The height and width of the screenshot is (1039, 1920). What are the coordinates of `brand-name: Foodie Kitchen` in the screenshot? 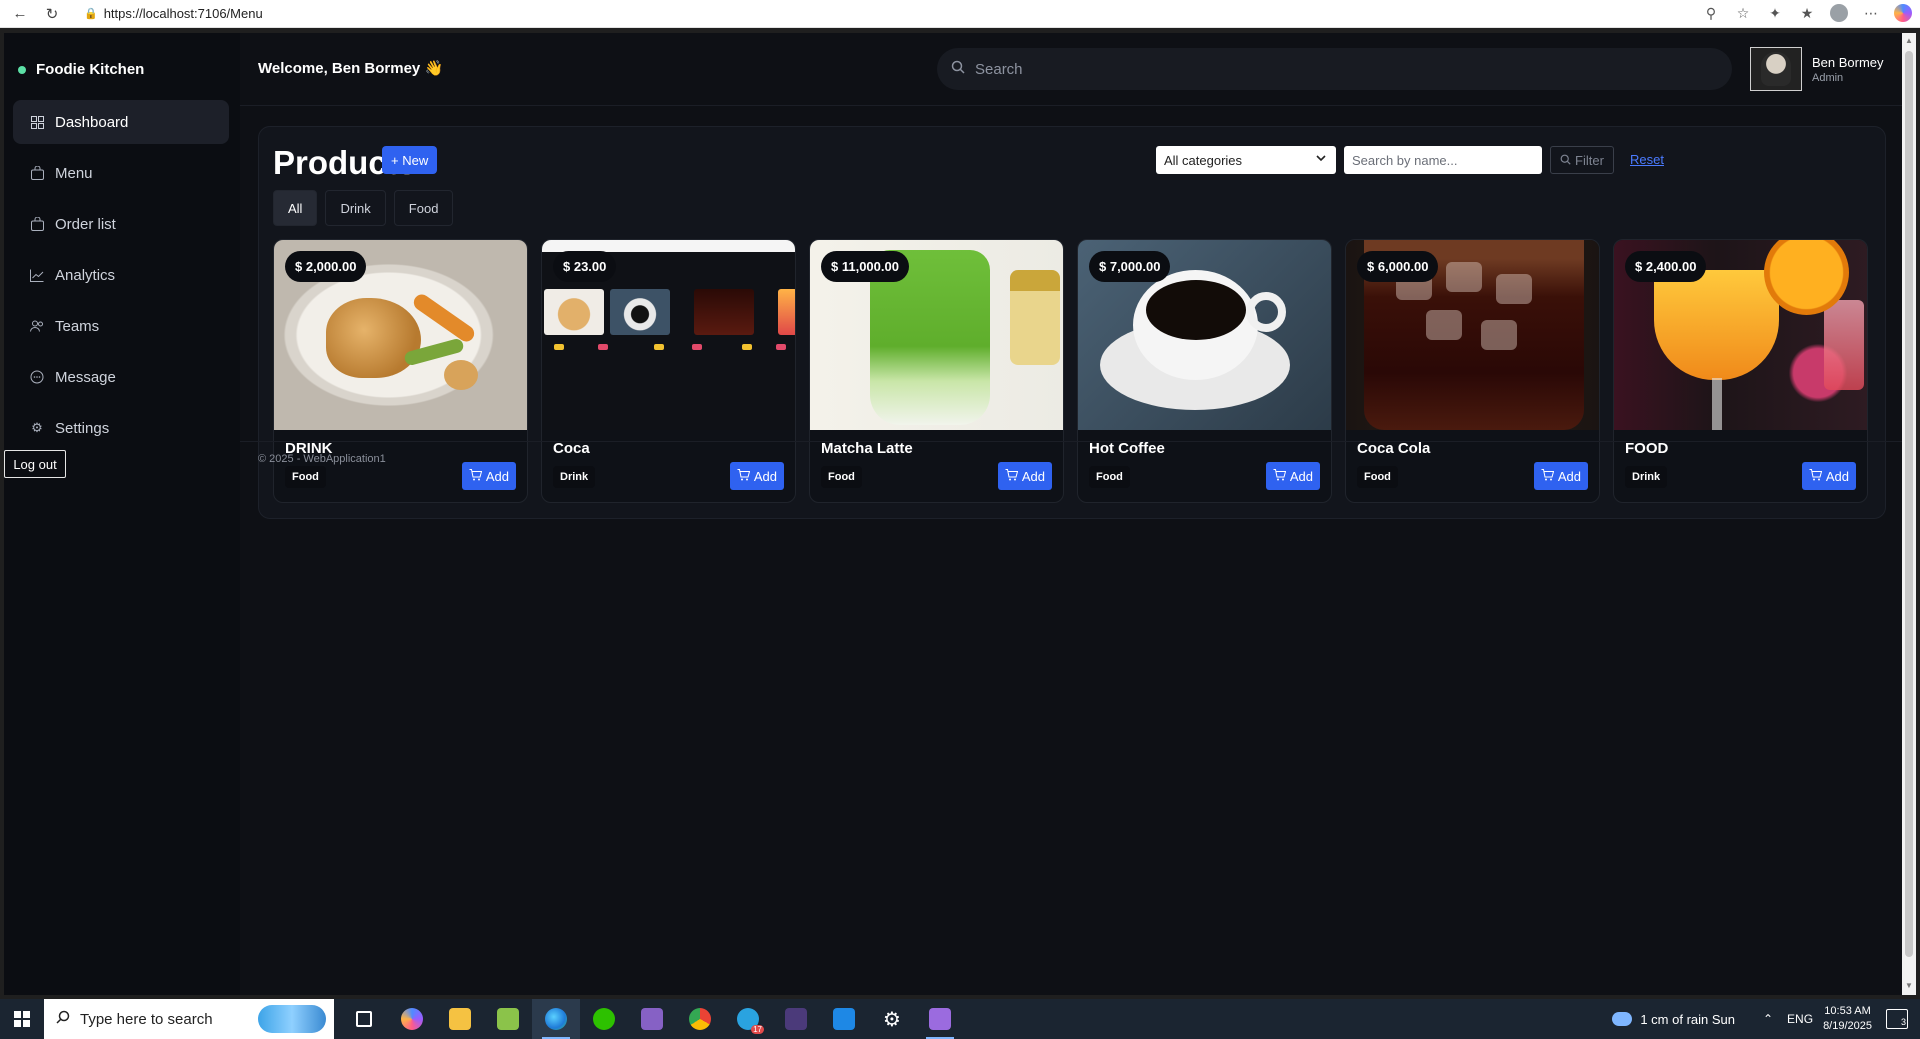 It's located at (90, 69).